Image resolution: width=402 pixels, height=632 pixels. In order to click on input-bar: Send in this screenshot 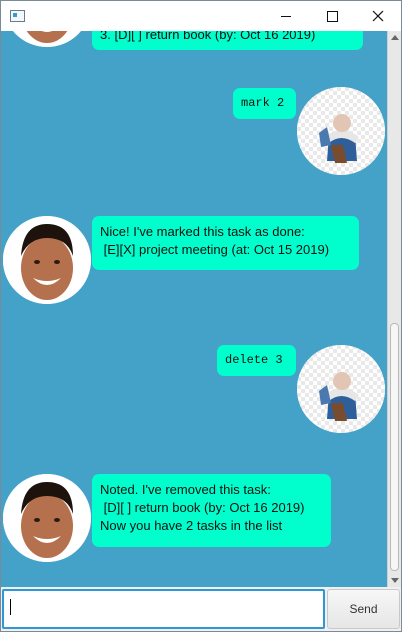, I will do `click(201, 609)`.